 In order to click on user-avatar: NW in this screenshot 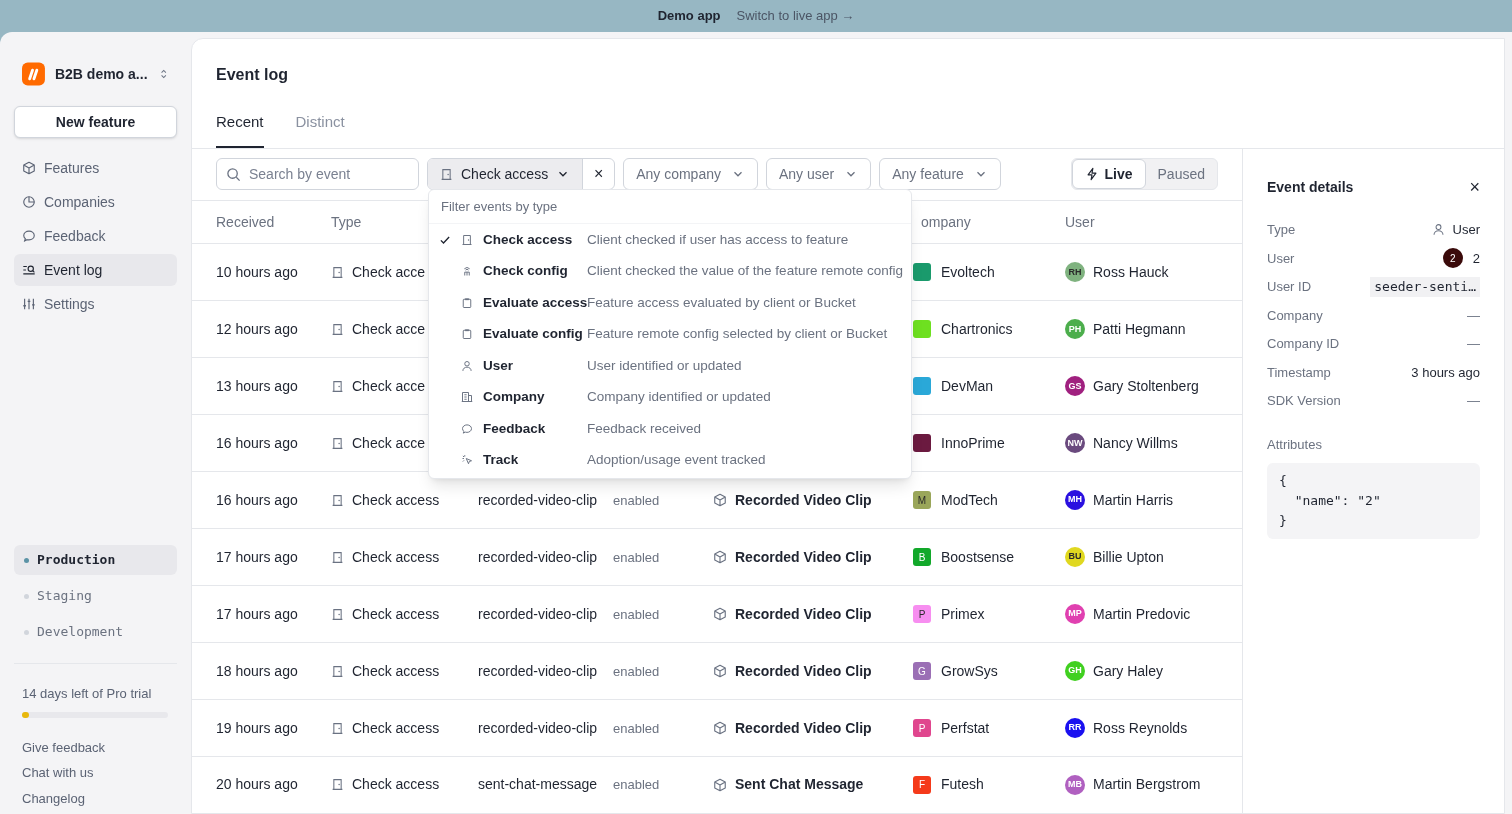, I will do `click(1075, 443)`.